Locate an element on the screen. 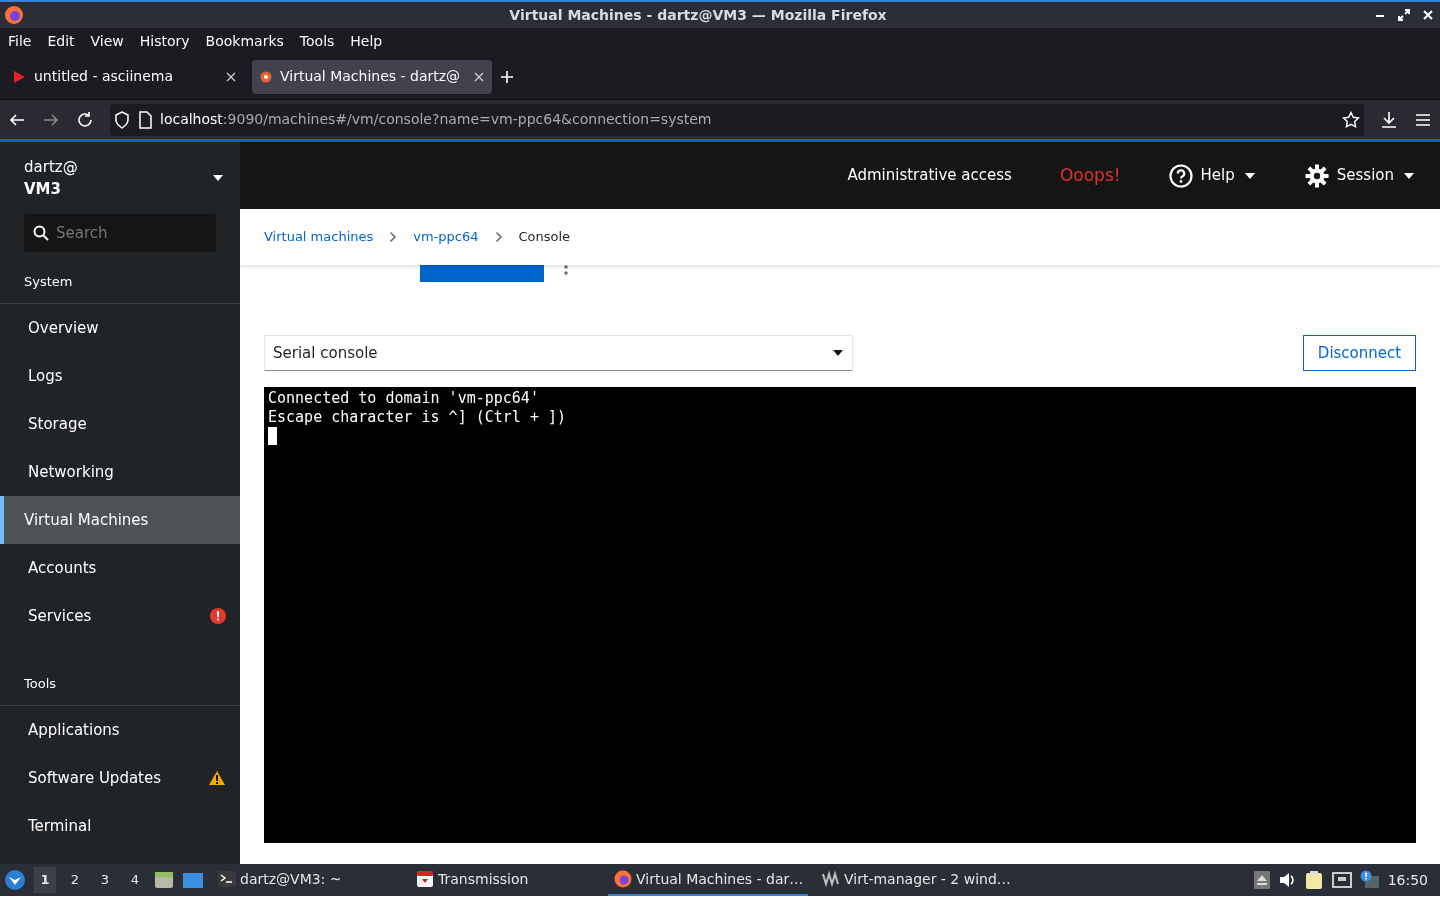 The height and width of the screenshot is (900, 1440). sidebar-item: Accounts is located at coordinates (120, 568).